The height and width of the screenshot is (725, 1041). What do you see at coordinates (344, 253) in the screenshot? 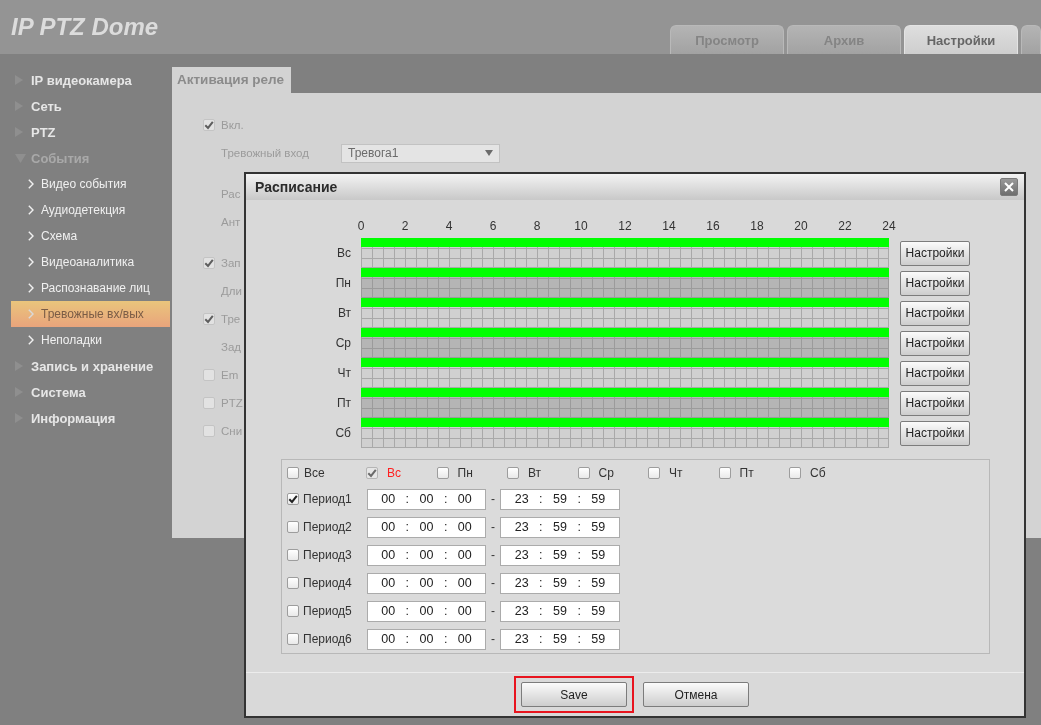
I see `day-label: Вс` at bounding box center [344, 253].